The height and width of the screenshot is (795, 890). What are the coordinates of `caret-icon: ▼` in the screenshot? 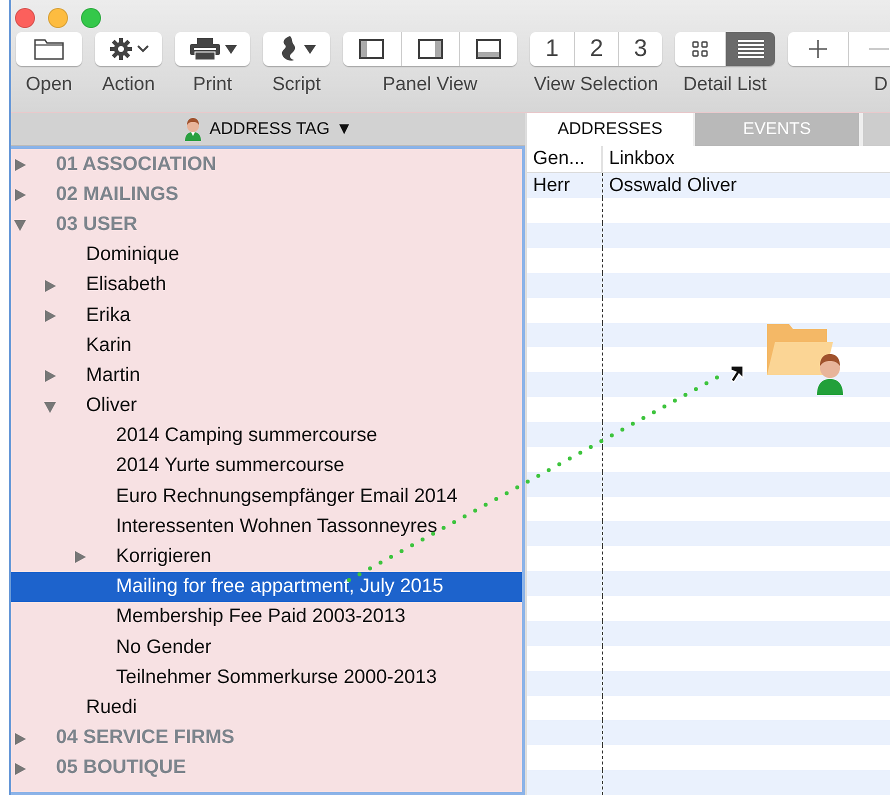 It's located at (344, 129).